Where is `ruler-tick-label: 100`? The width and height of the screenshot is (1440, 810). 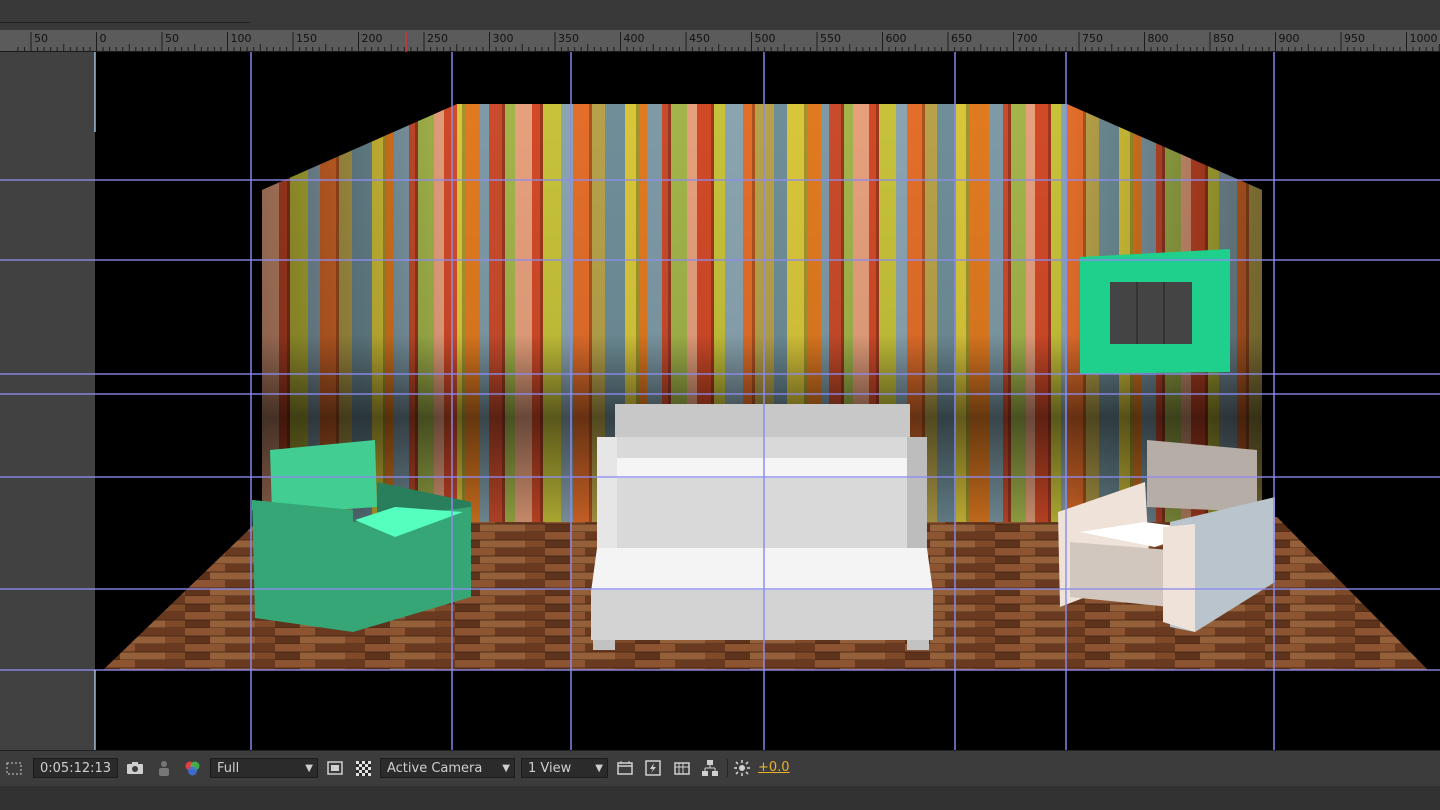 ruler-tick-label: 100 is located at coordinates (241, 38).